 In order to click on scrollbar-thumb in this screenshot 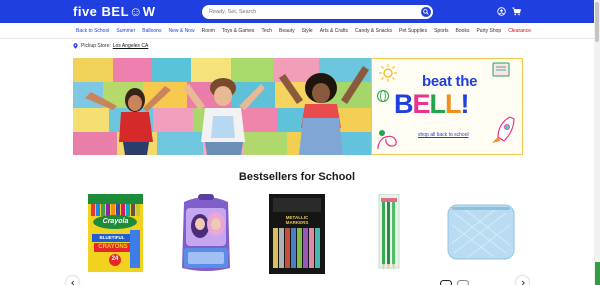, I will do `click(597, 22)`.